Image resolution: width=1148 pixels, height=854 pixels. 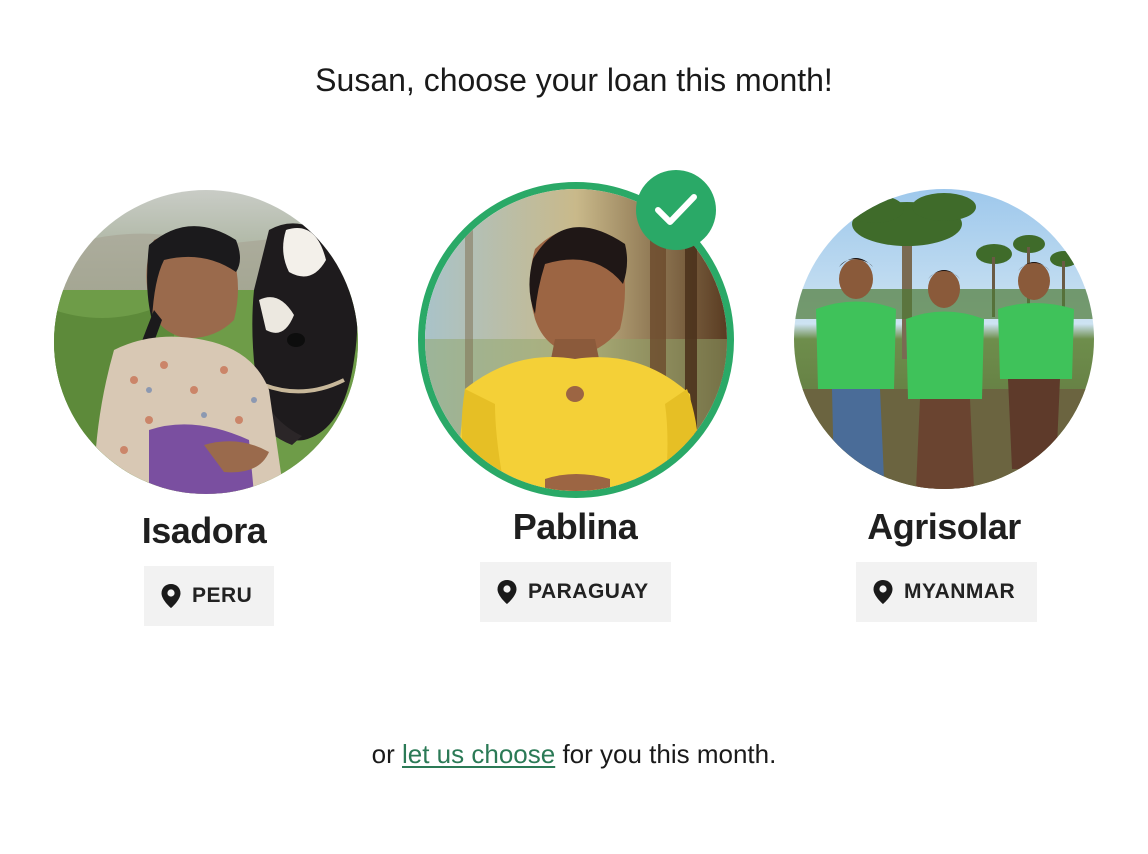 What do you see at coordinates (676, 210) in the screenshot?
I see `checkmark-icon` at bounding box center [676, 210].